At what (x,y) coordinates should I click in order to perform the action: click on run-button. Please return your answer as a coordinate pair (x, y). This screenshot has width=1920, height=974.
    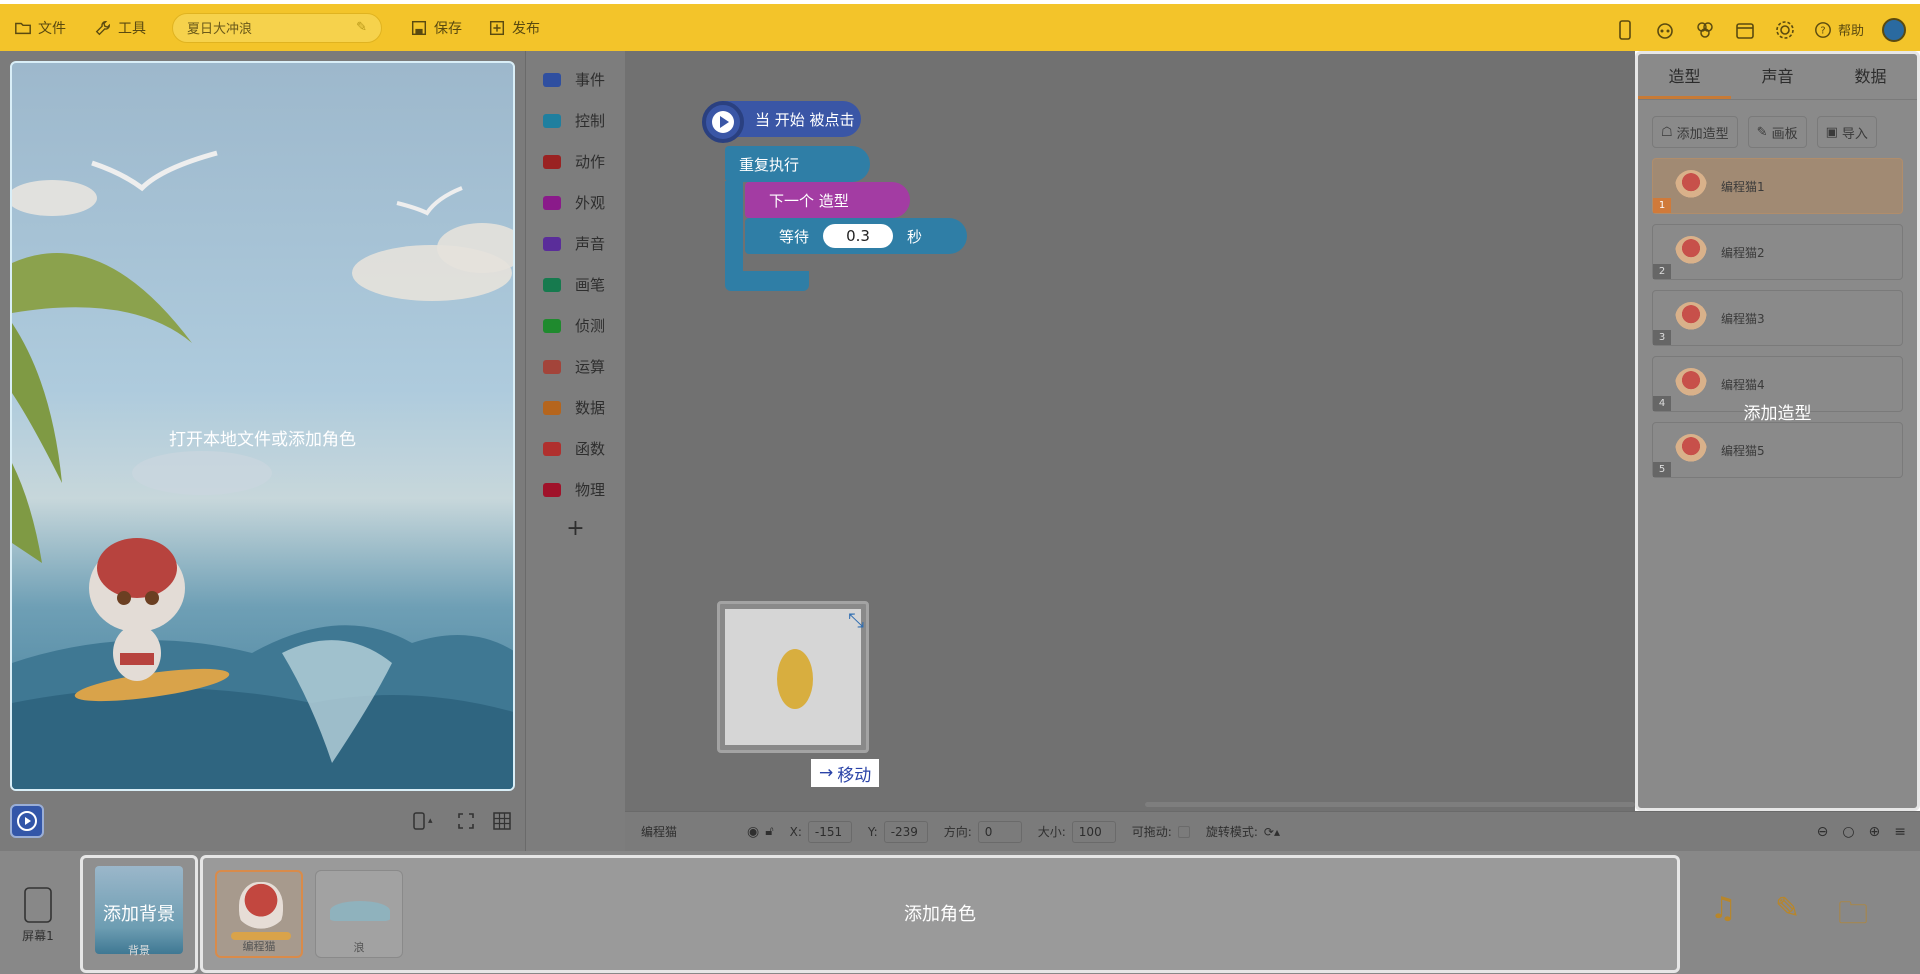
    Looking at the image, I should click on (27, 821).